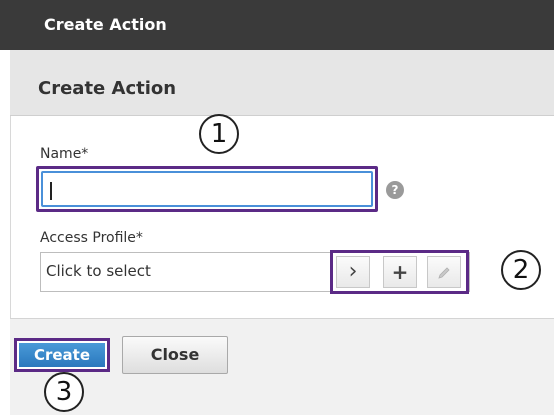 The width and height of the screenshot is (554, 415). I want to click on text-caret, so click(51, 191).